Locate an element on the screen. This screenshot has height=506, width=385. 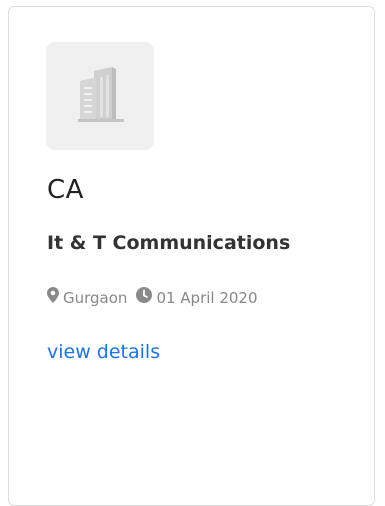
job-title: CA is located at coordinates (65, 190).